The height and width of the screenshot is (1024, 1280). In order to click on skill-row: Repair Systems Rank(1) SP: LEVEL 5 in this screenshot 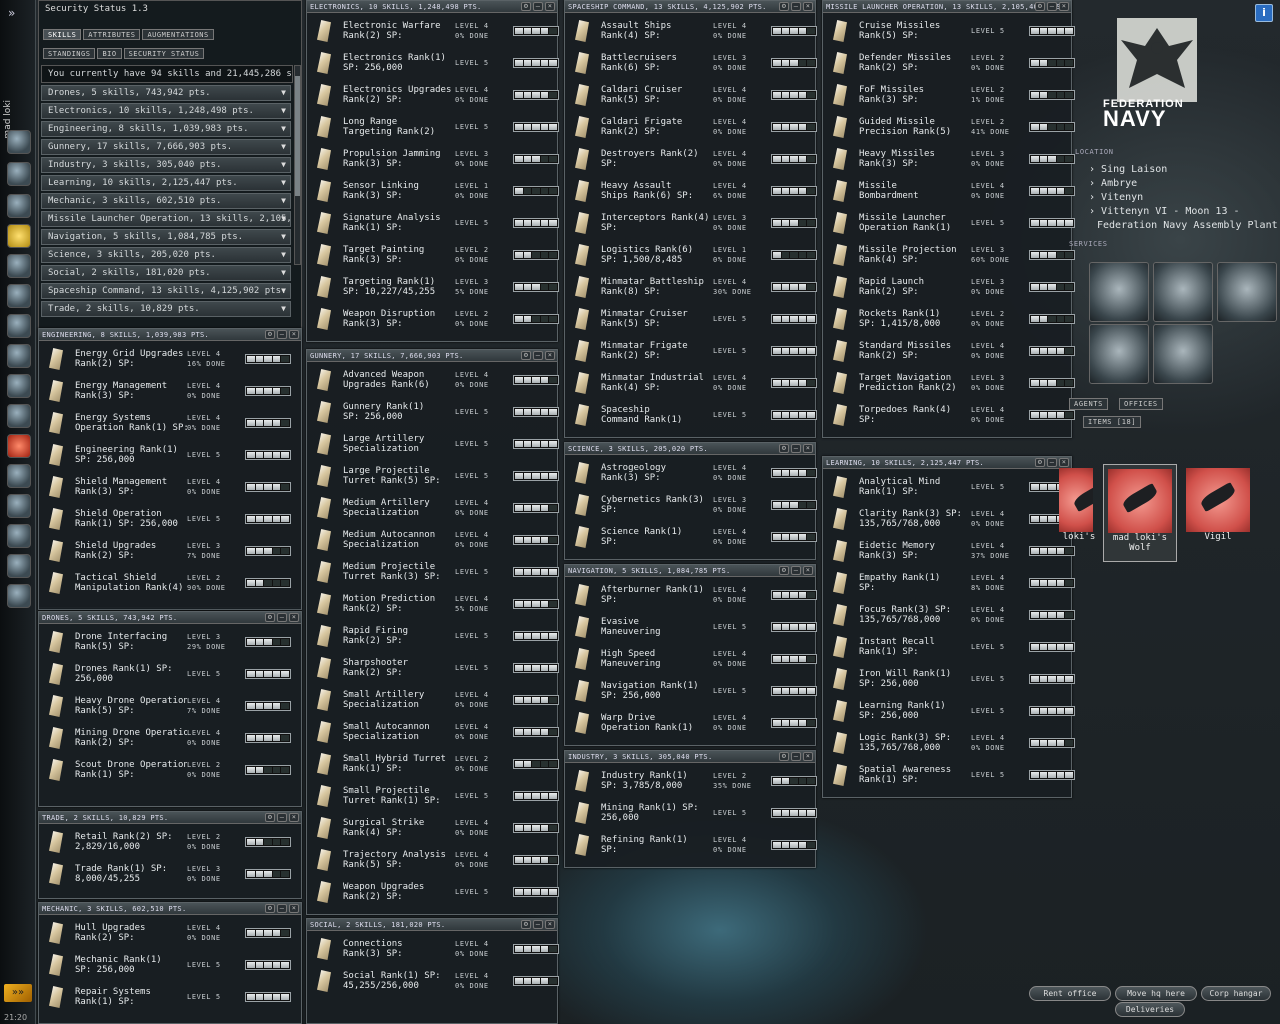, I will do `click(166, 997)`.